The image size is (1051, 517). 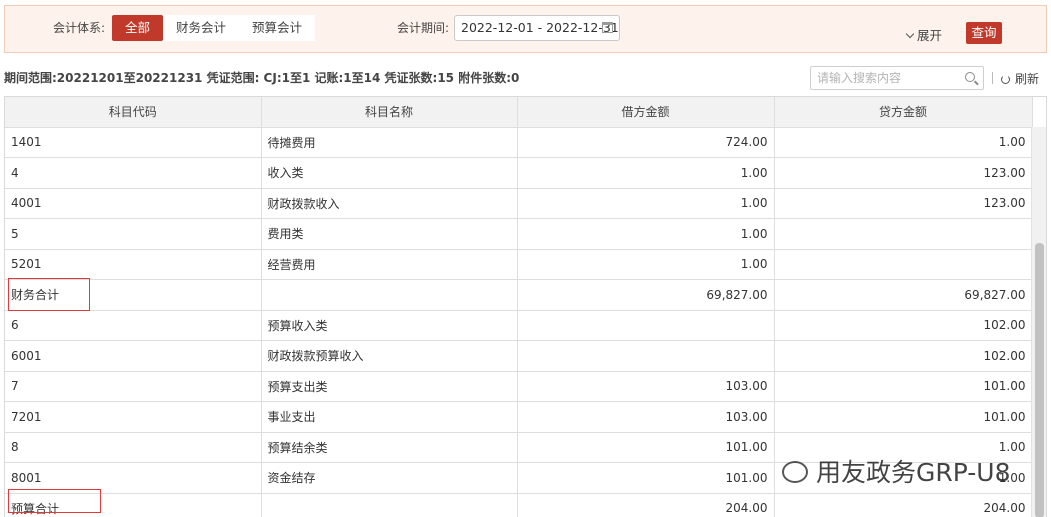 What do you see at coordinates (138, 28) in the screenshot?
I see `segment-all-button: 全部` at bounding box center [138, 28].